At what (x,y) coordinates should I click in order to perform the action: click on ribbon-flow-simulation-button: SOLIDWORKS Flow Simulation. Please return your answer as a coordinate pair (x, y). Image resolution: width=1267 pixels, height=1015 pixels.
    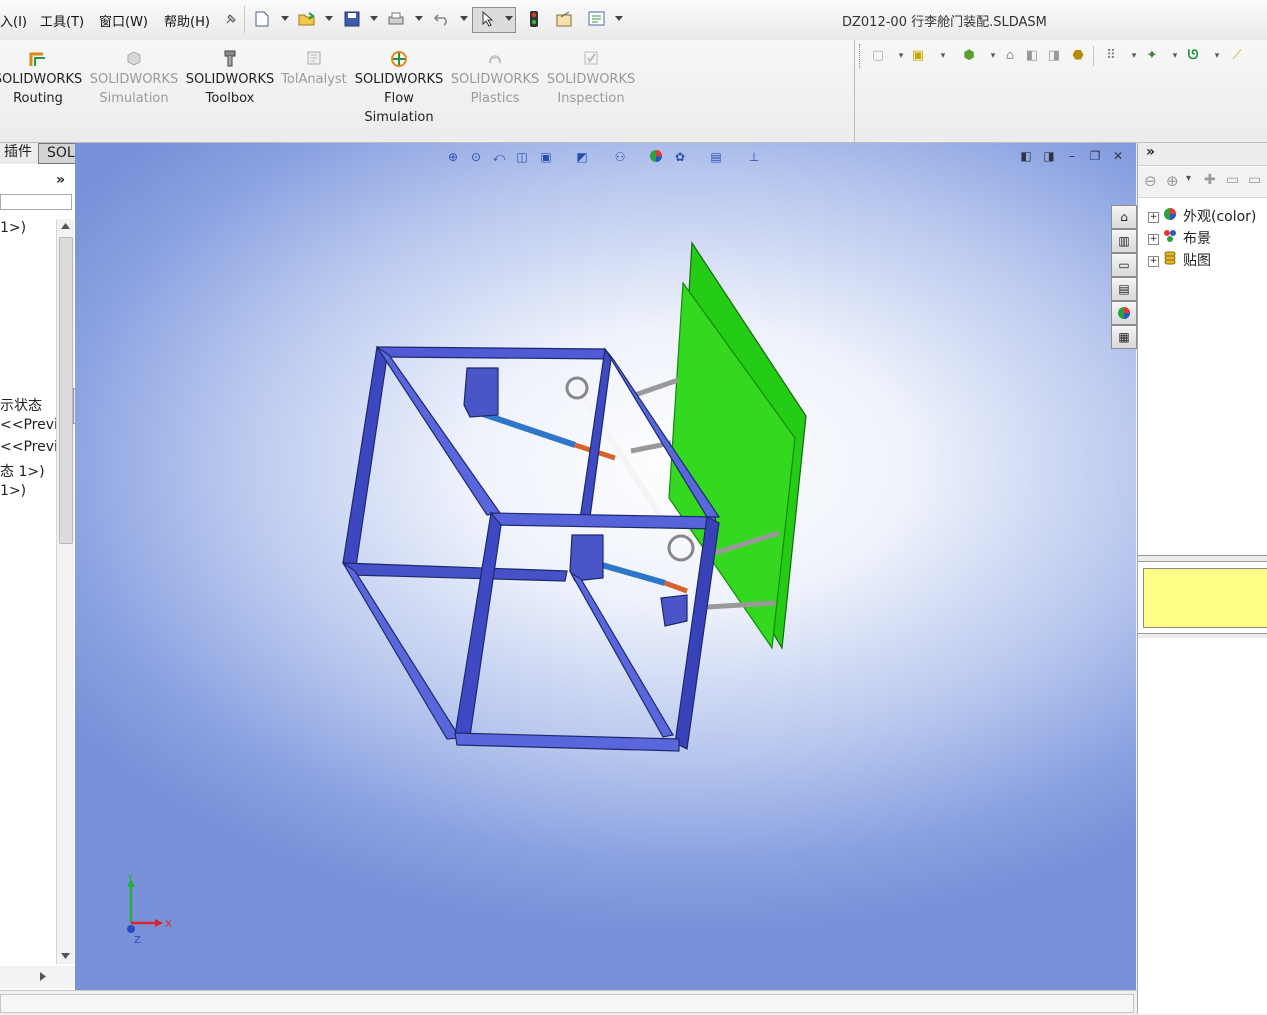
    Looking at the image, I should click on (399, 88).